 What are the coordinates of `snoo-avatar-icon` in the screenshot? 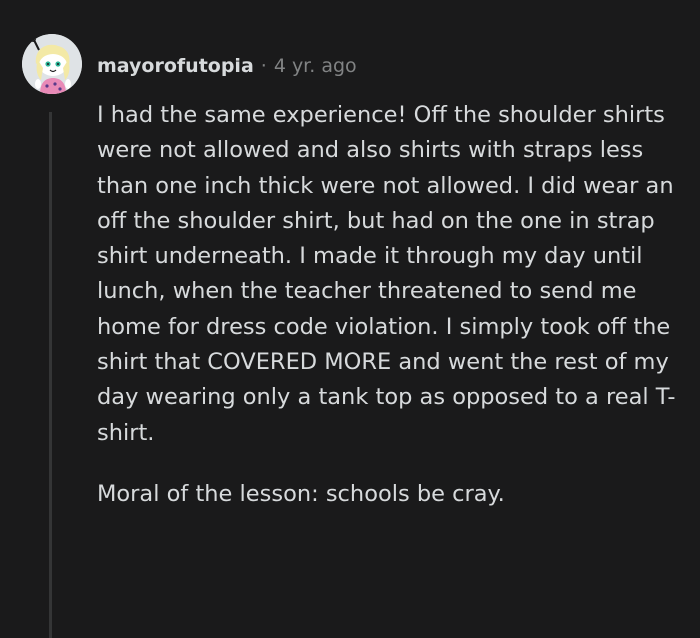 It's located at (52, 64).